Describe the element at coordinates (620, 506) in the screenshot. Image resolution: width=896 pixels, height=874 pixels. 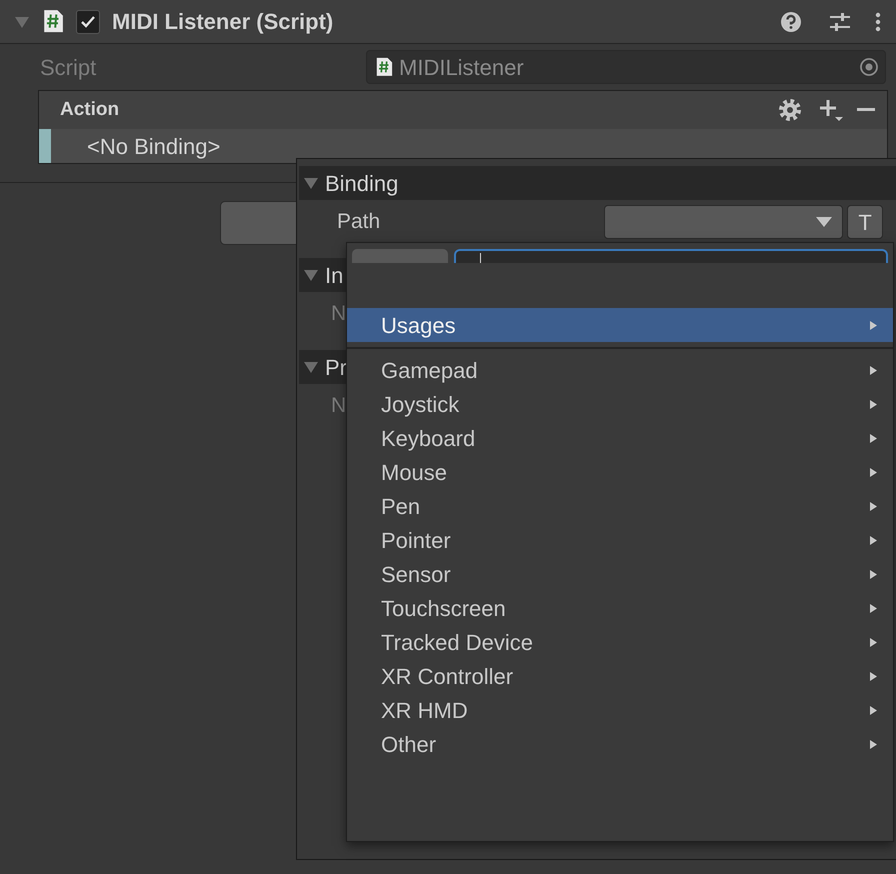
I see `menu-item: Pen` at that location.